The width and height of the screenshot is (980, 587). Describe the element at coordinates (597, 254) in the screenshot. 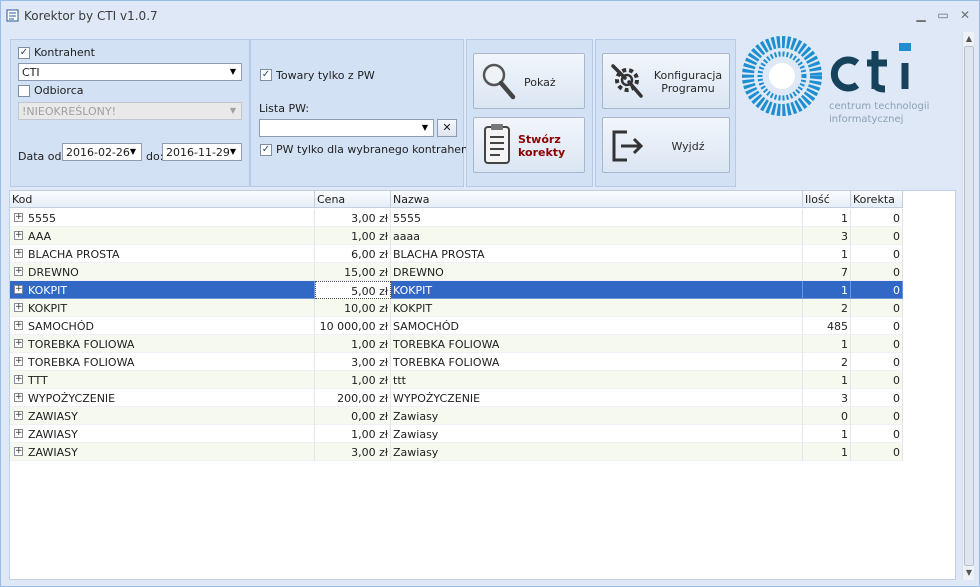

I see `cell-nazwa: BLACHA PROSTA` at that location.